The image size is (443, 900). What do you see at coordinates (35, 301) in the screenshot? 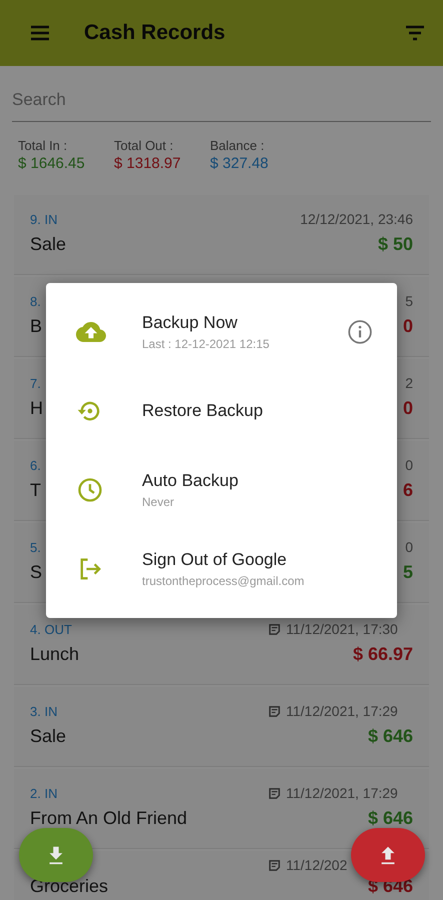
I see `record-label: 8.` at bounding box center [35, 301].